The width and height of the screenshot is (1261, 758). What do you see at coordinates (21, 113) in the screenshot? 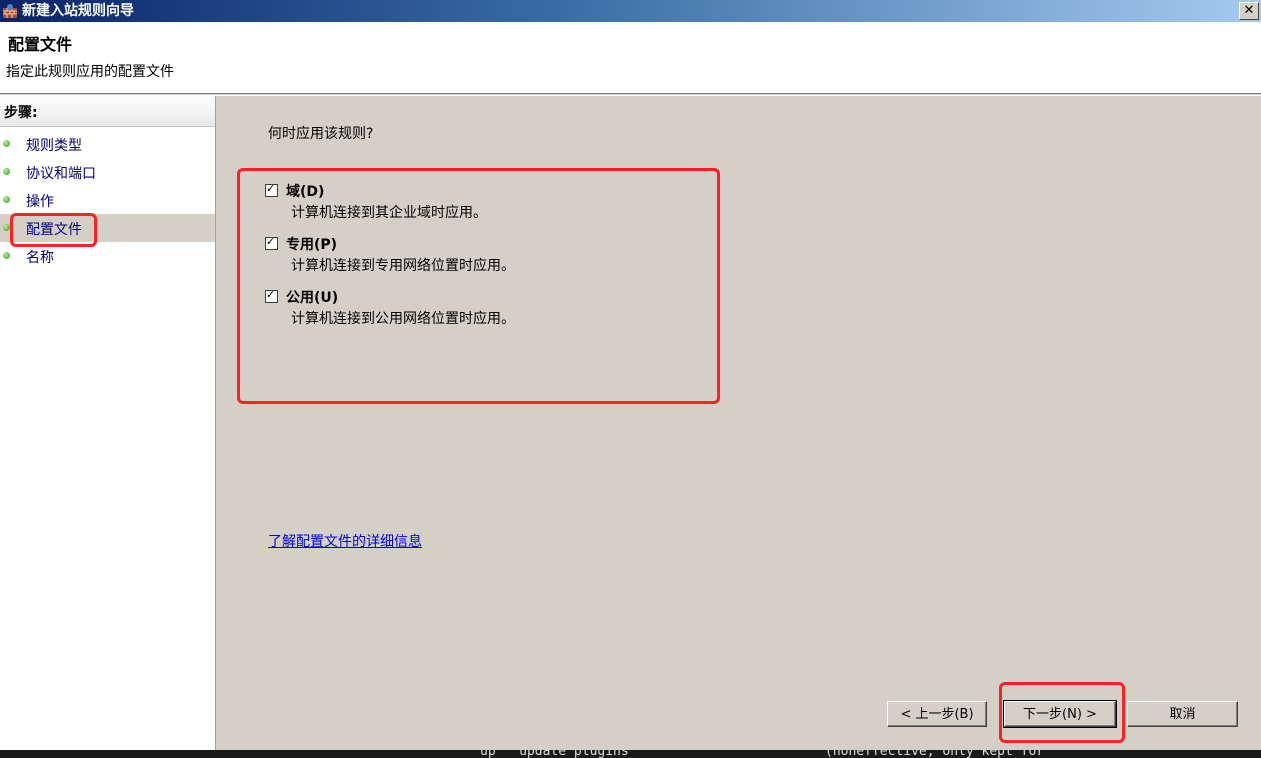
I see `steps-label: 步骤:` at bounding box center [21, 113].